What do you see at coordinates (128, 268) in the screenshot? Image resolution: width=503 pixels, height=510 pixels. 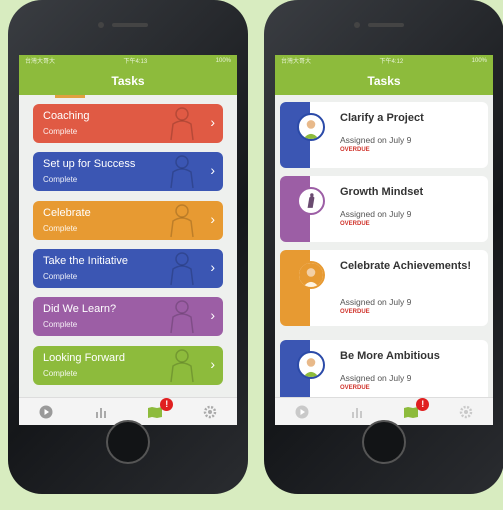 I see `task-item-take-the-initiative: Take the Initiative Complete ›` at bounding box center [128, 268].